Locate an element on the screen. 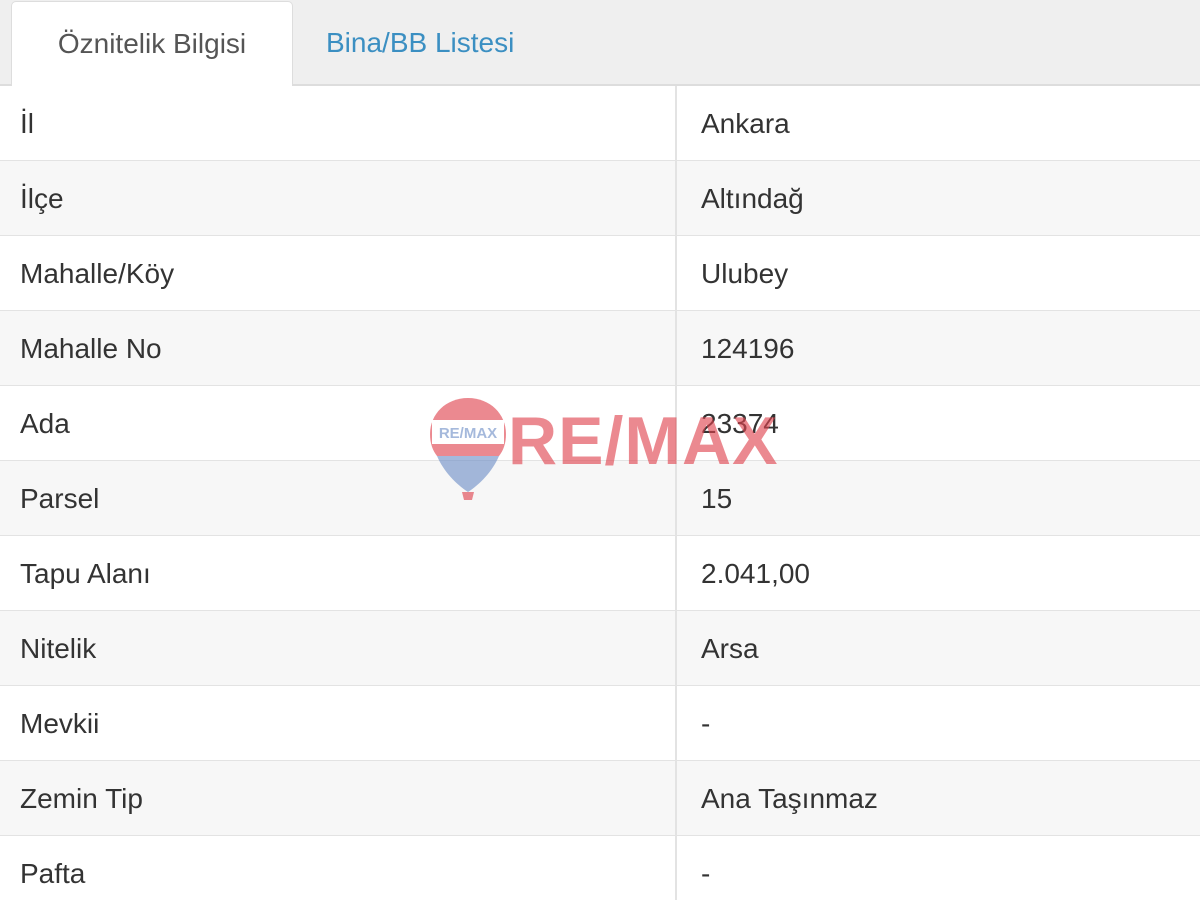 The image size is (1200, 900). row-label: İlçe is located at coordinates (42, 198).